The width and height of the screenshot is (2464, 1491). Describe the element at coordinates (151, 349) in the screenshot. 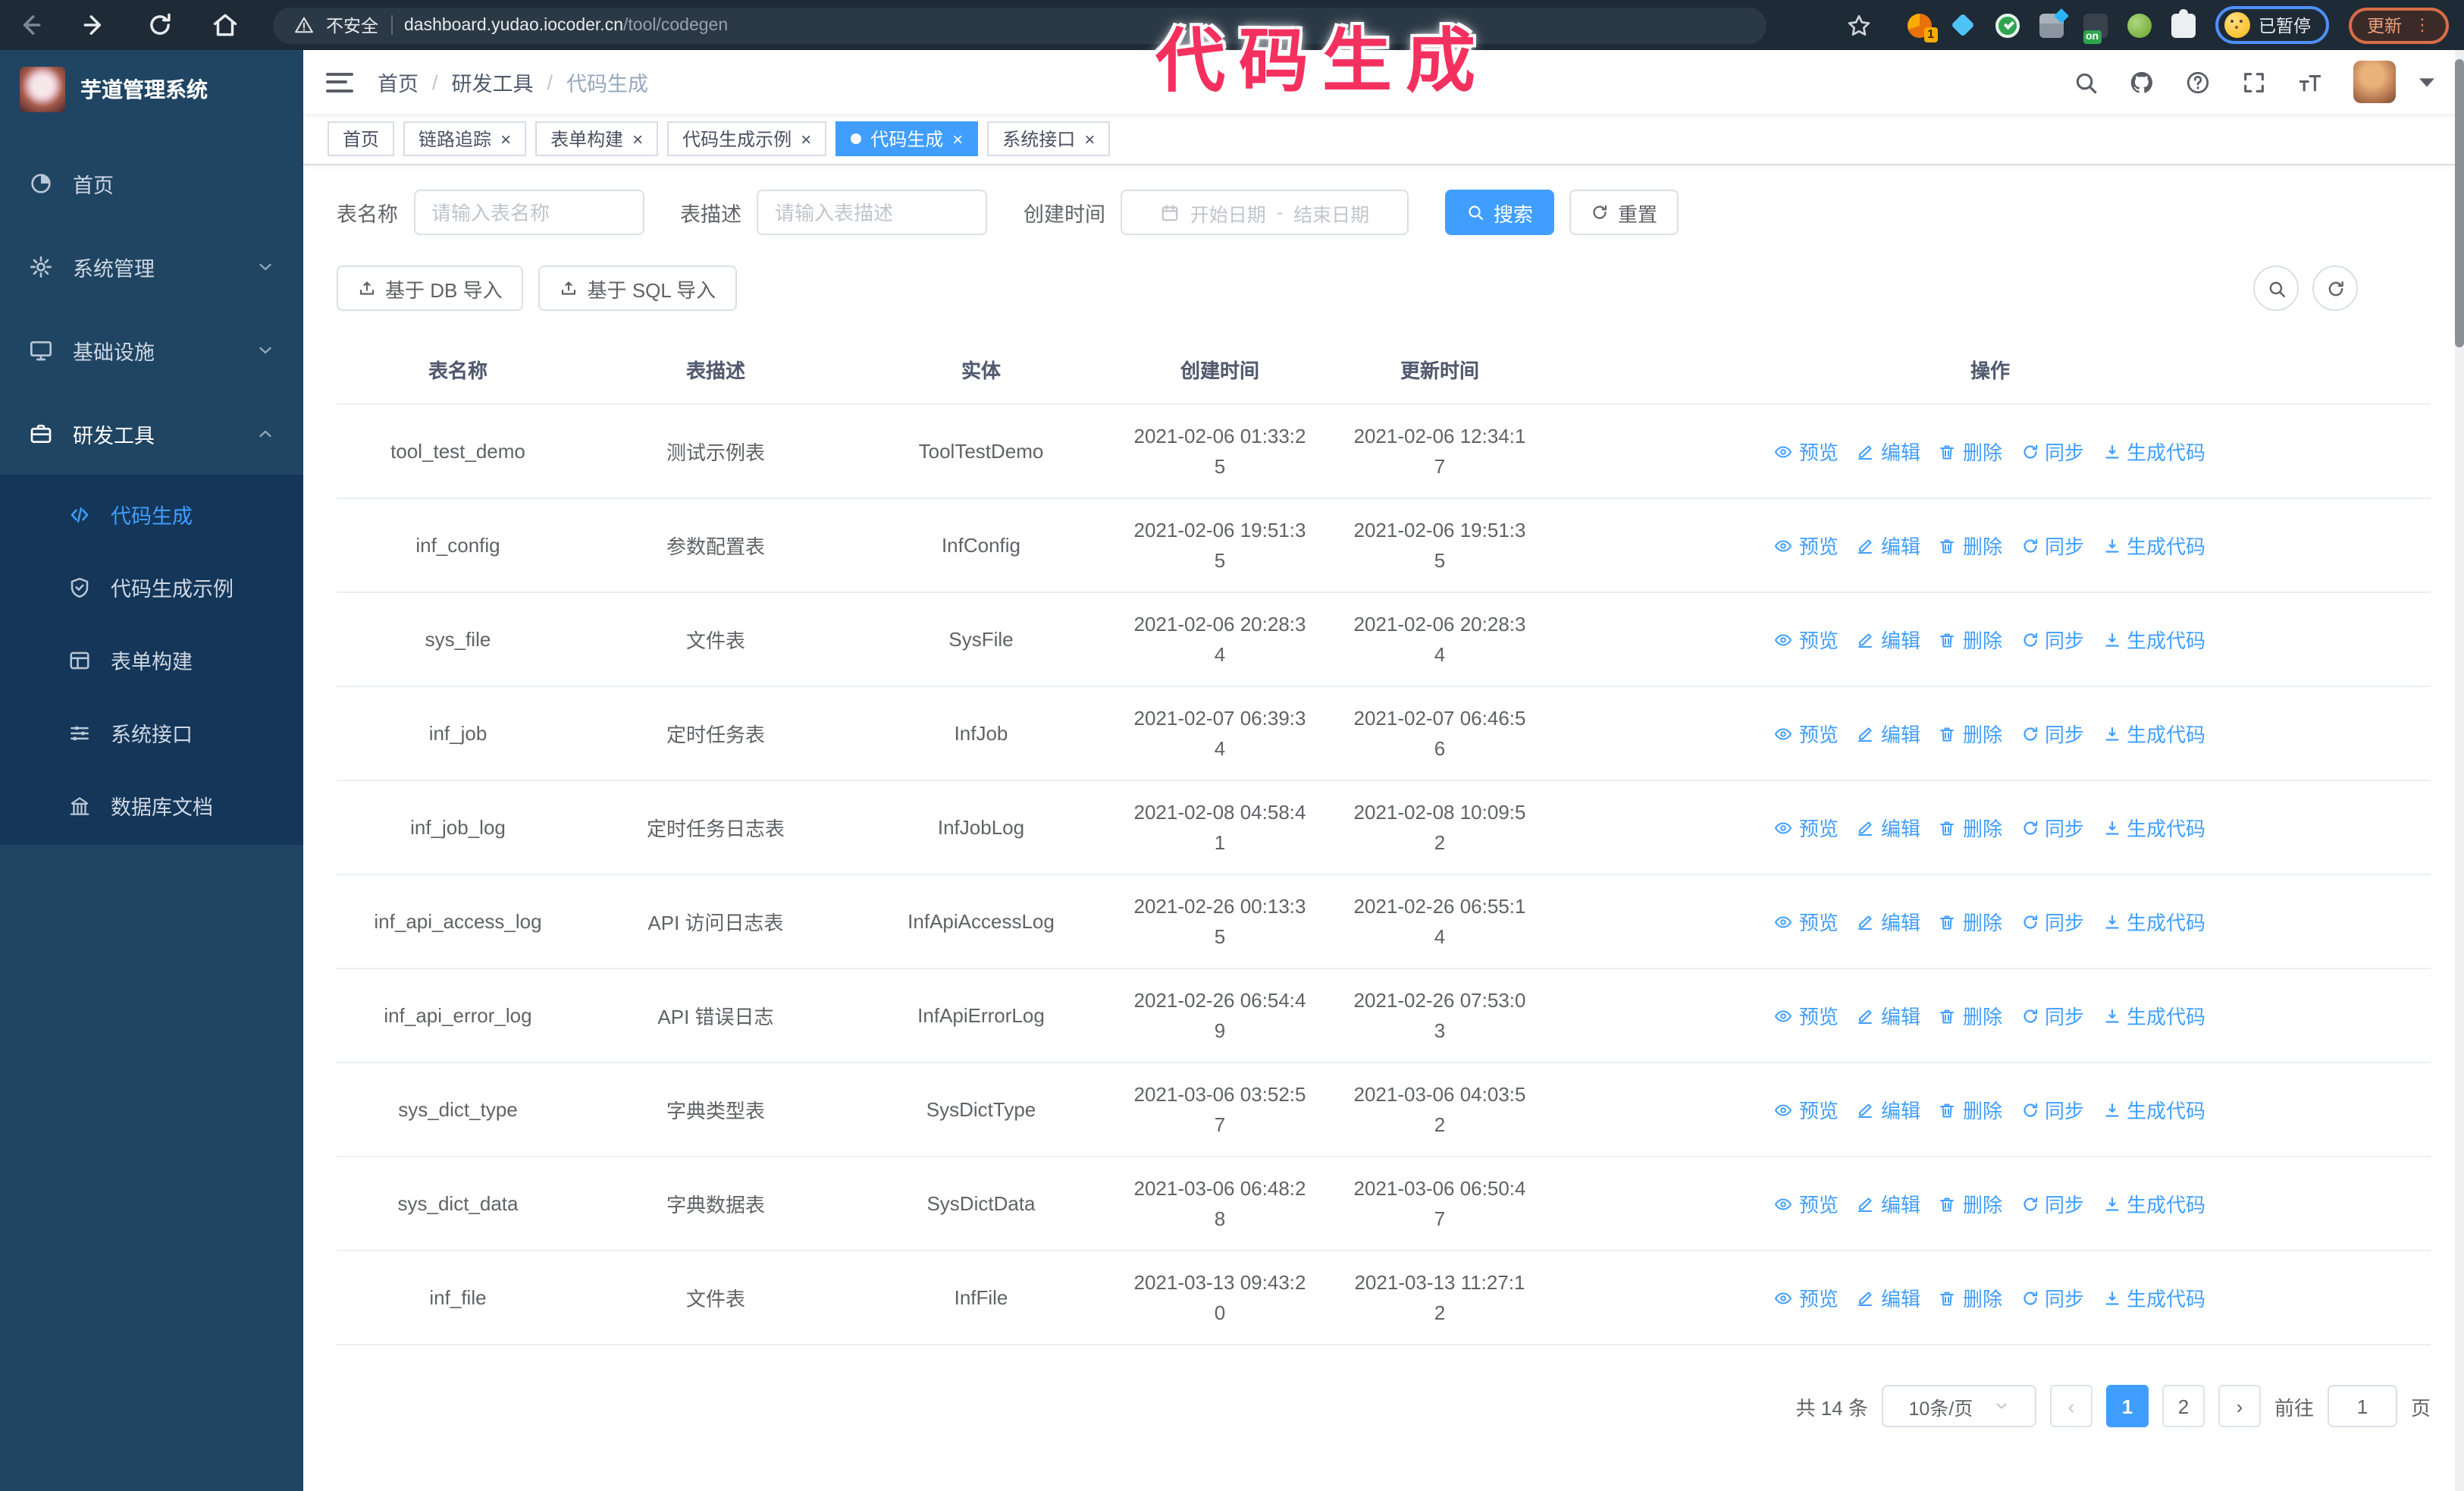

I see `sidebar-item-infra: 基础设施` at that location.